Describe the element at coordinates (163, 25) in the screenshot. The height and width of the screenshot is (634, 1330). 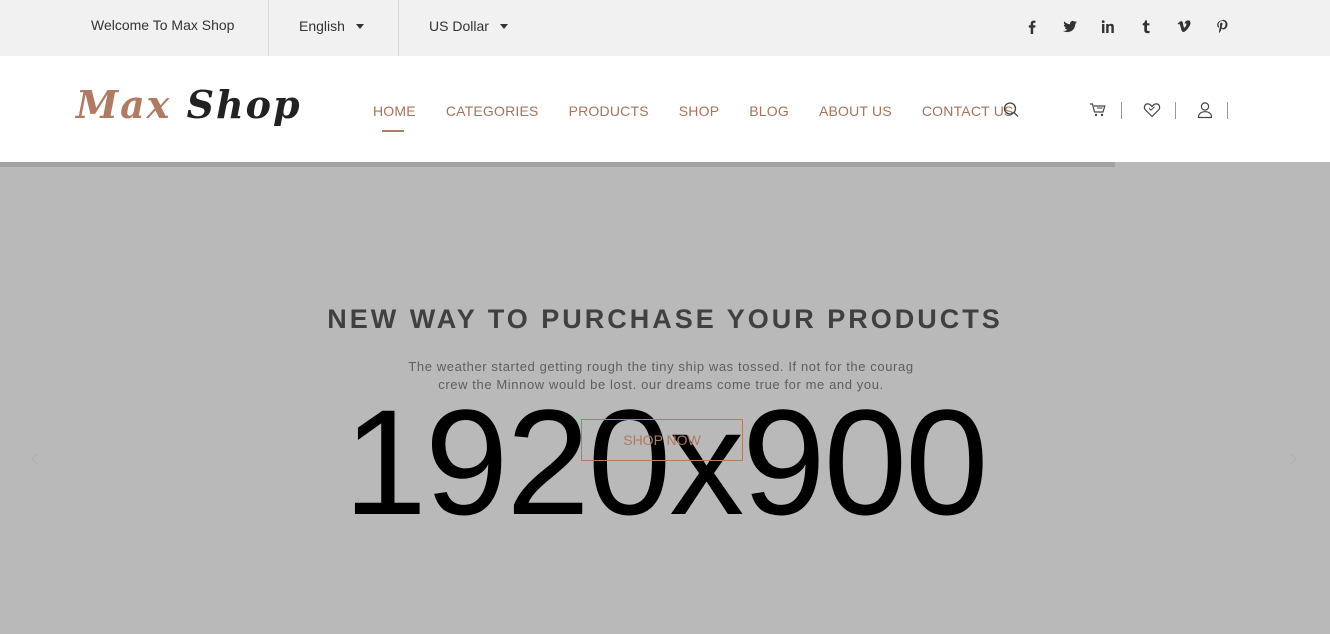
I see `welcome-text: Welcome To Max Shop` at that location.